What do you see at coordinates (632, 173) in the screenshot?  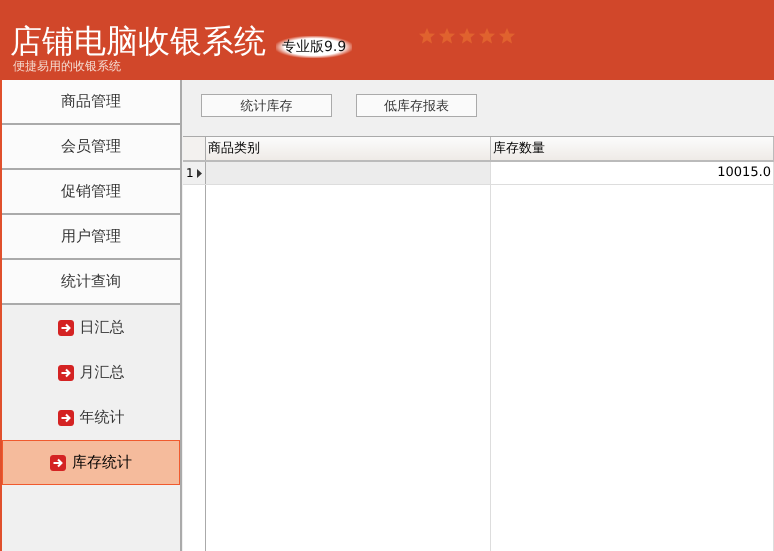 I see `table-cell: 10015.0` at bounding box center [632, 173].